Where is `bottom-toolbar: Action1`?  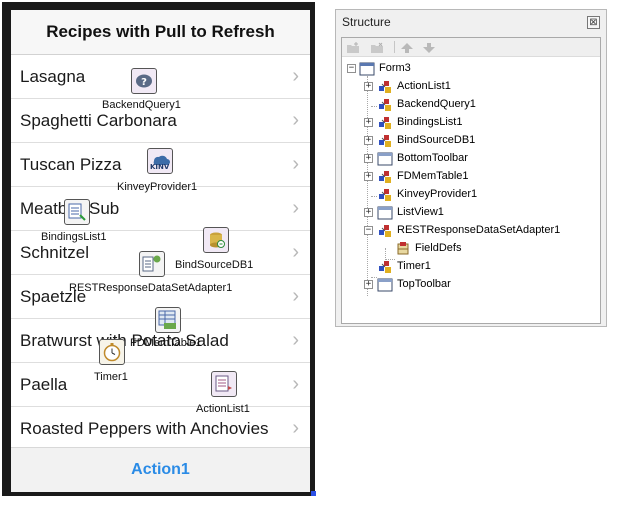
bottom-toolbar: Action1 is located at coordinates (160, 469).